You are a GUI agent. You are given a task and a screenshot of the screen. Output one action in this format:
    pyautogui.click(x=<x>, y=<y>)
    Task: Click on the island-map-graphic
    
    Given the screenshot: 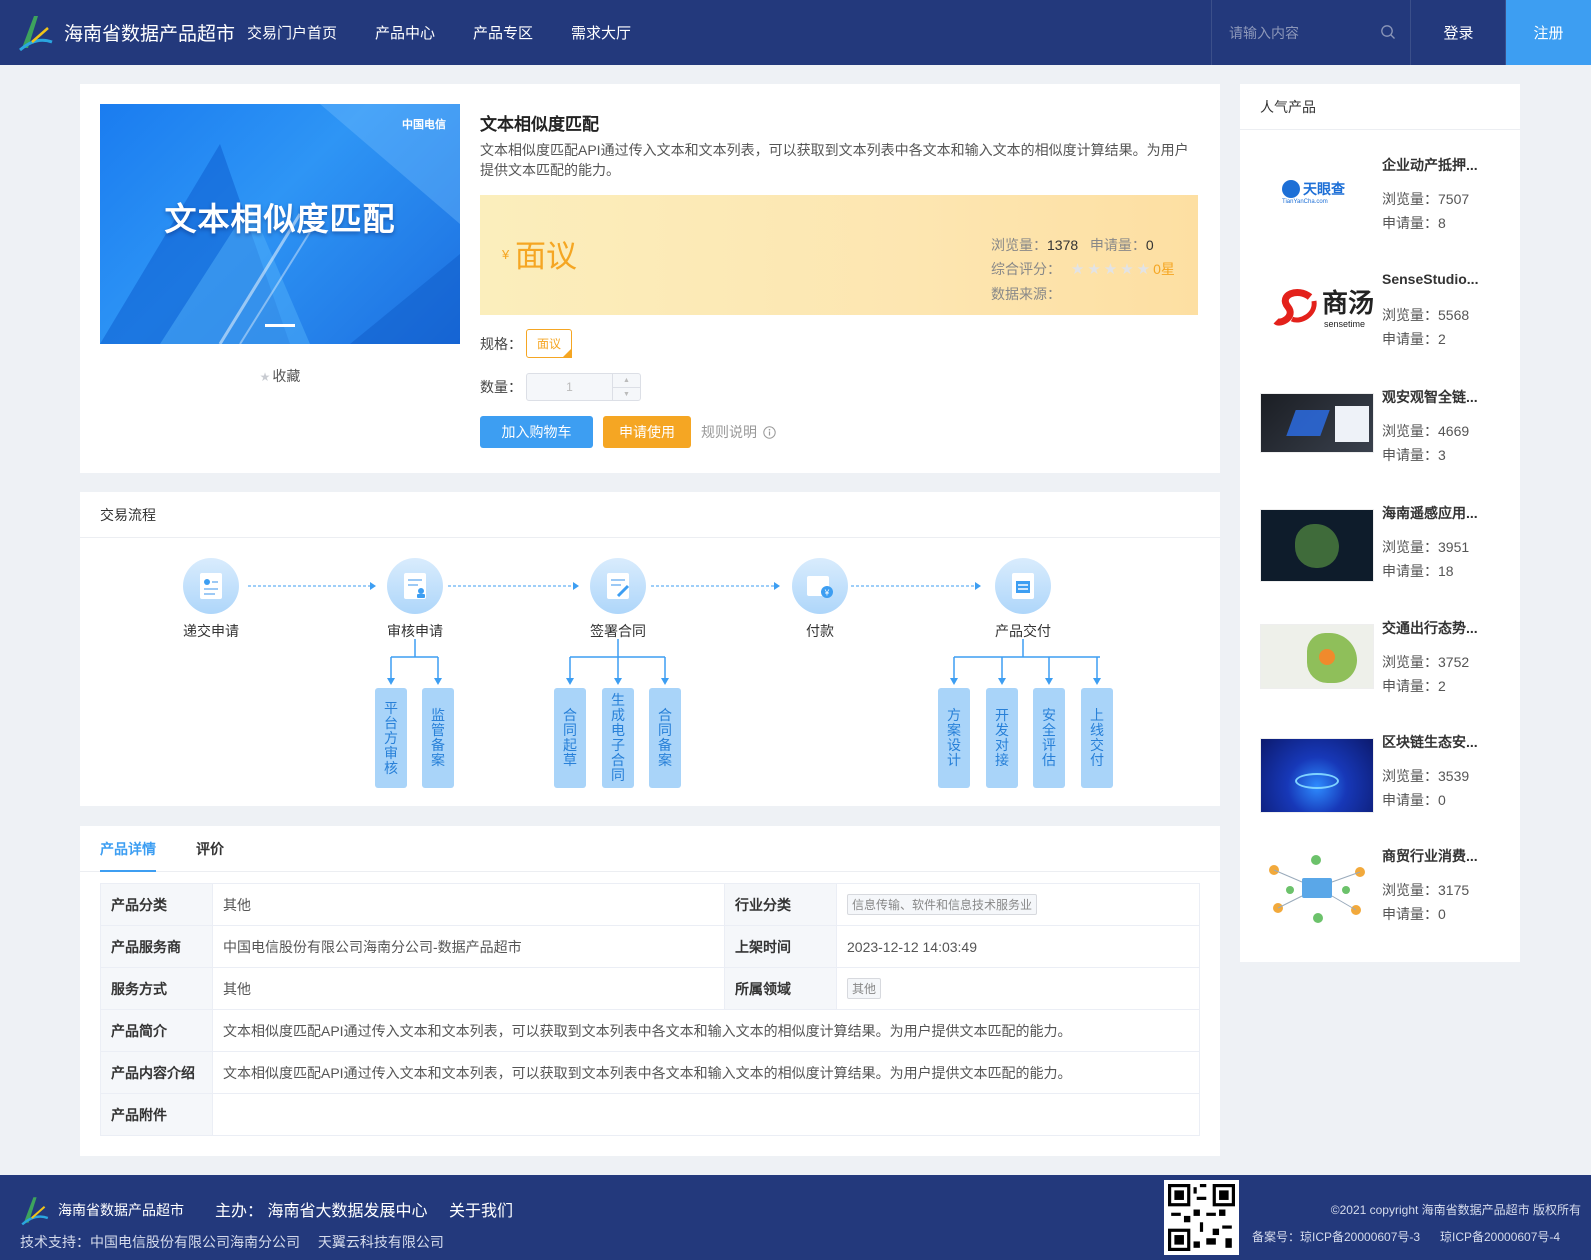 What is the action you would take?
    pyautogui.click(x=1317, y=546)
    